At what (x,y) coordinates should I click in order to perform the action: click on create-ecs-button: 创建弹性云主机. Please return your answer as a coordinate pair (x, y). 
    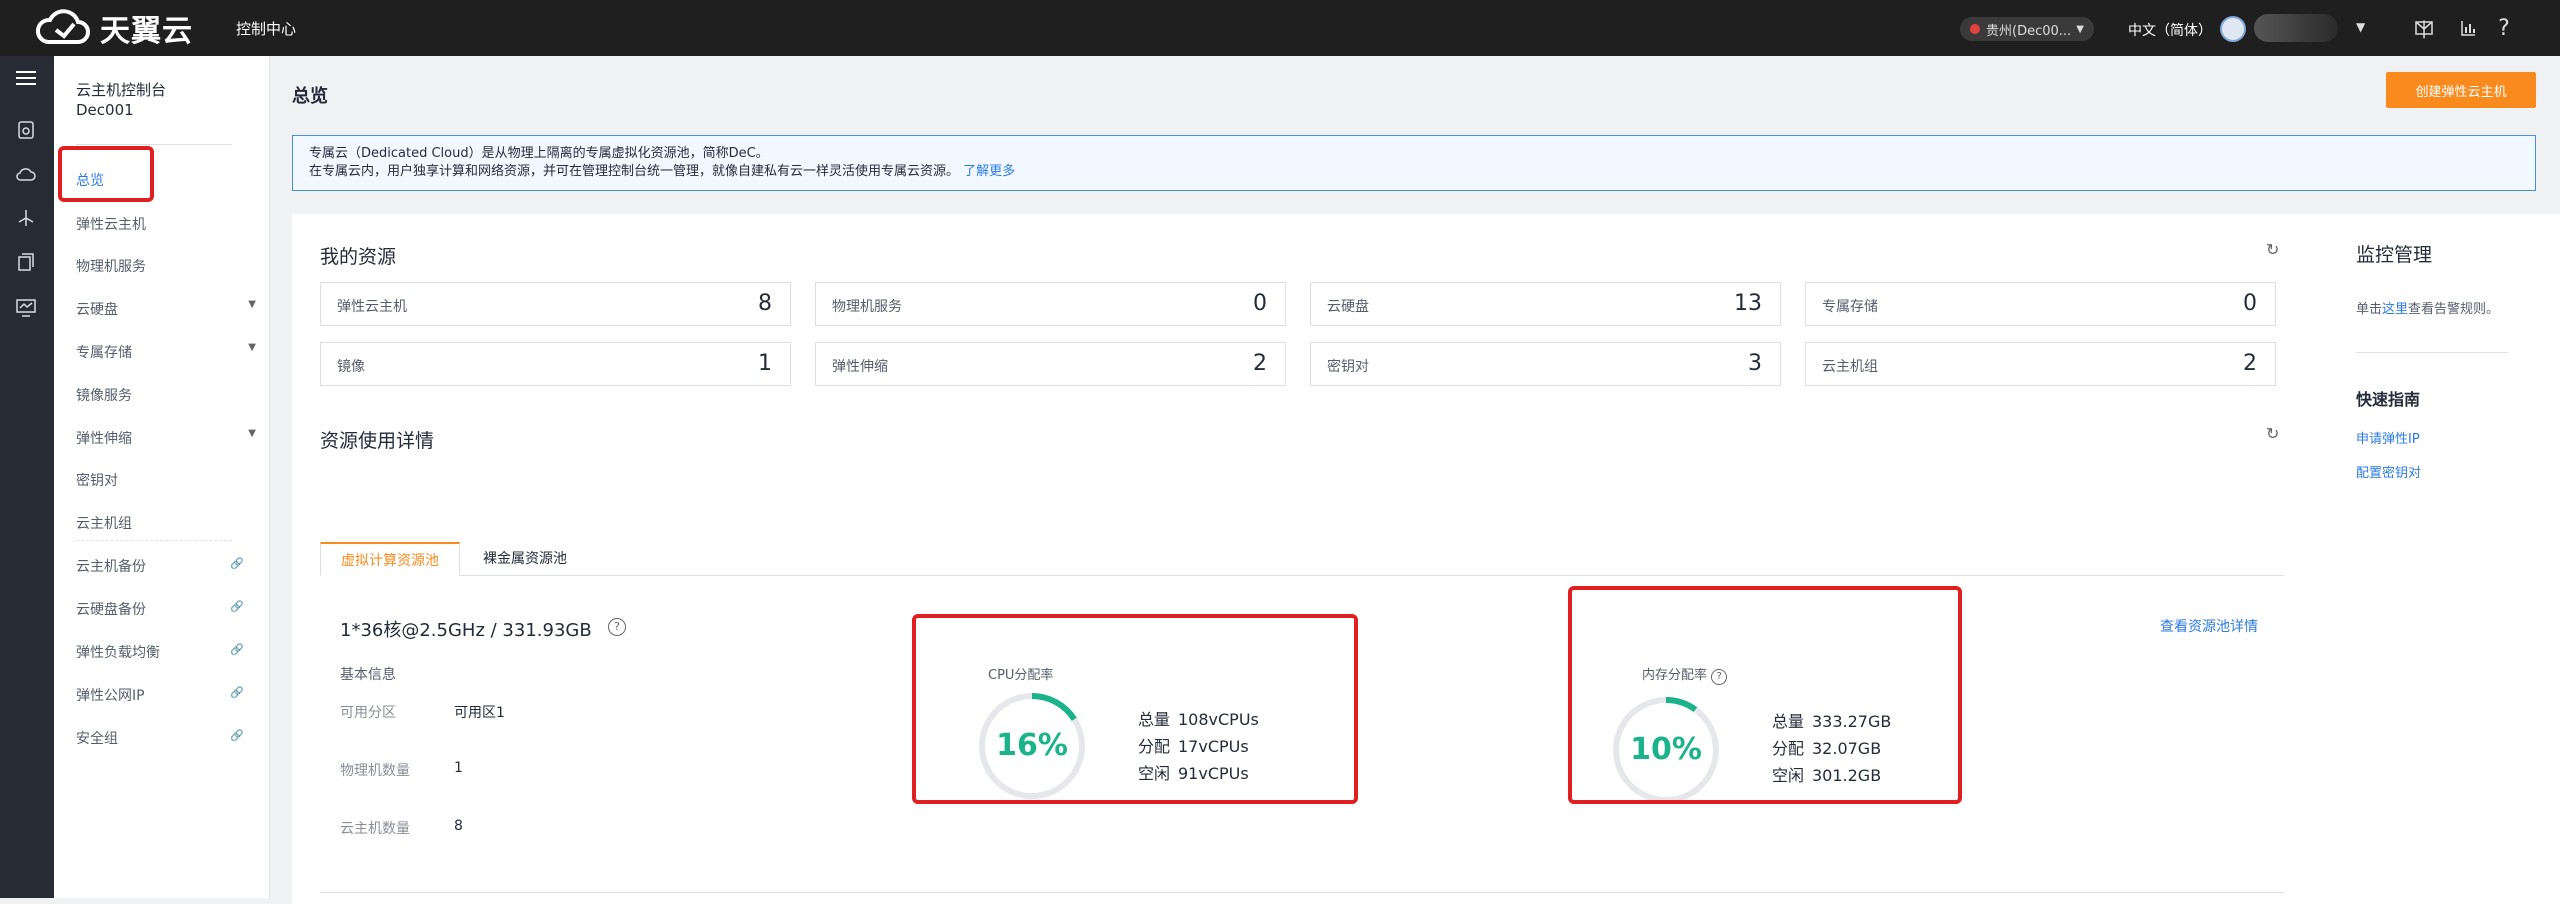
    Looking at the image, I should click on (2461, 90).